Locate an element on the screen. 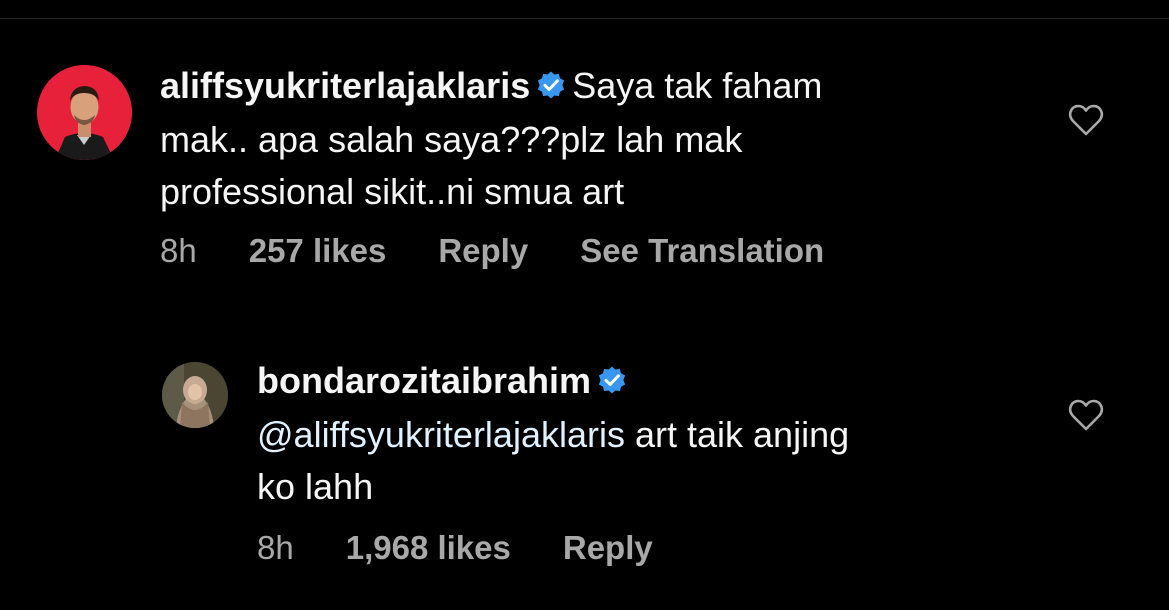 The image size is (1169, 610). username: aliffsyukriterlajaklaris is located at coordinates (345, 85).